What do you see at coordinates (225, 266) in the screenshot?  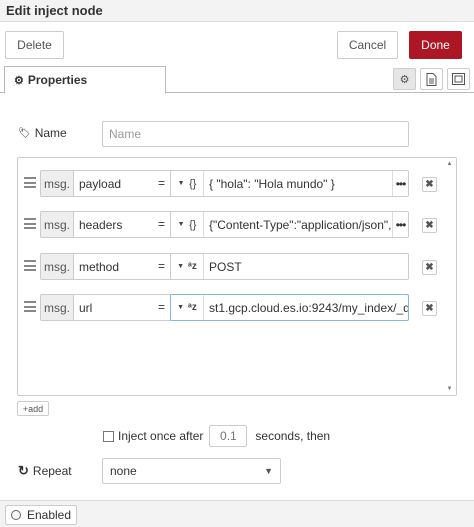 I see `property-value: POST` at bounding box center [225, 266].